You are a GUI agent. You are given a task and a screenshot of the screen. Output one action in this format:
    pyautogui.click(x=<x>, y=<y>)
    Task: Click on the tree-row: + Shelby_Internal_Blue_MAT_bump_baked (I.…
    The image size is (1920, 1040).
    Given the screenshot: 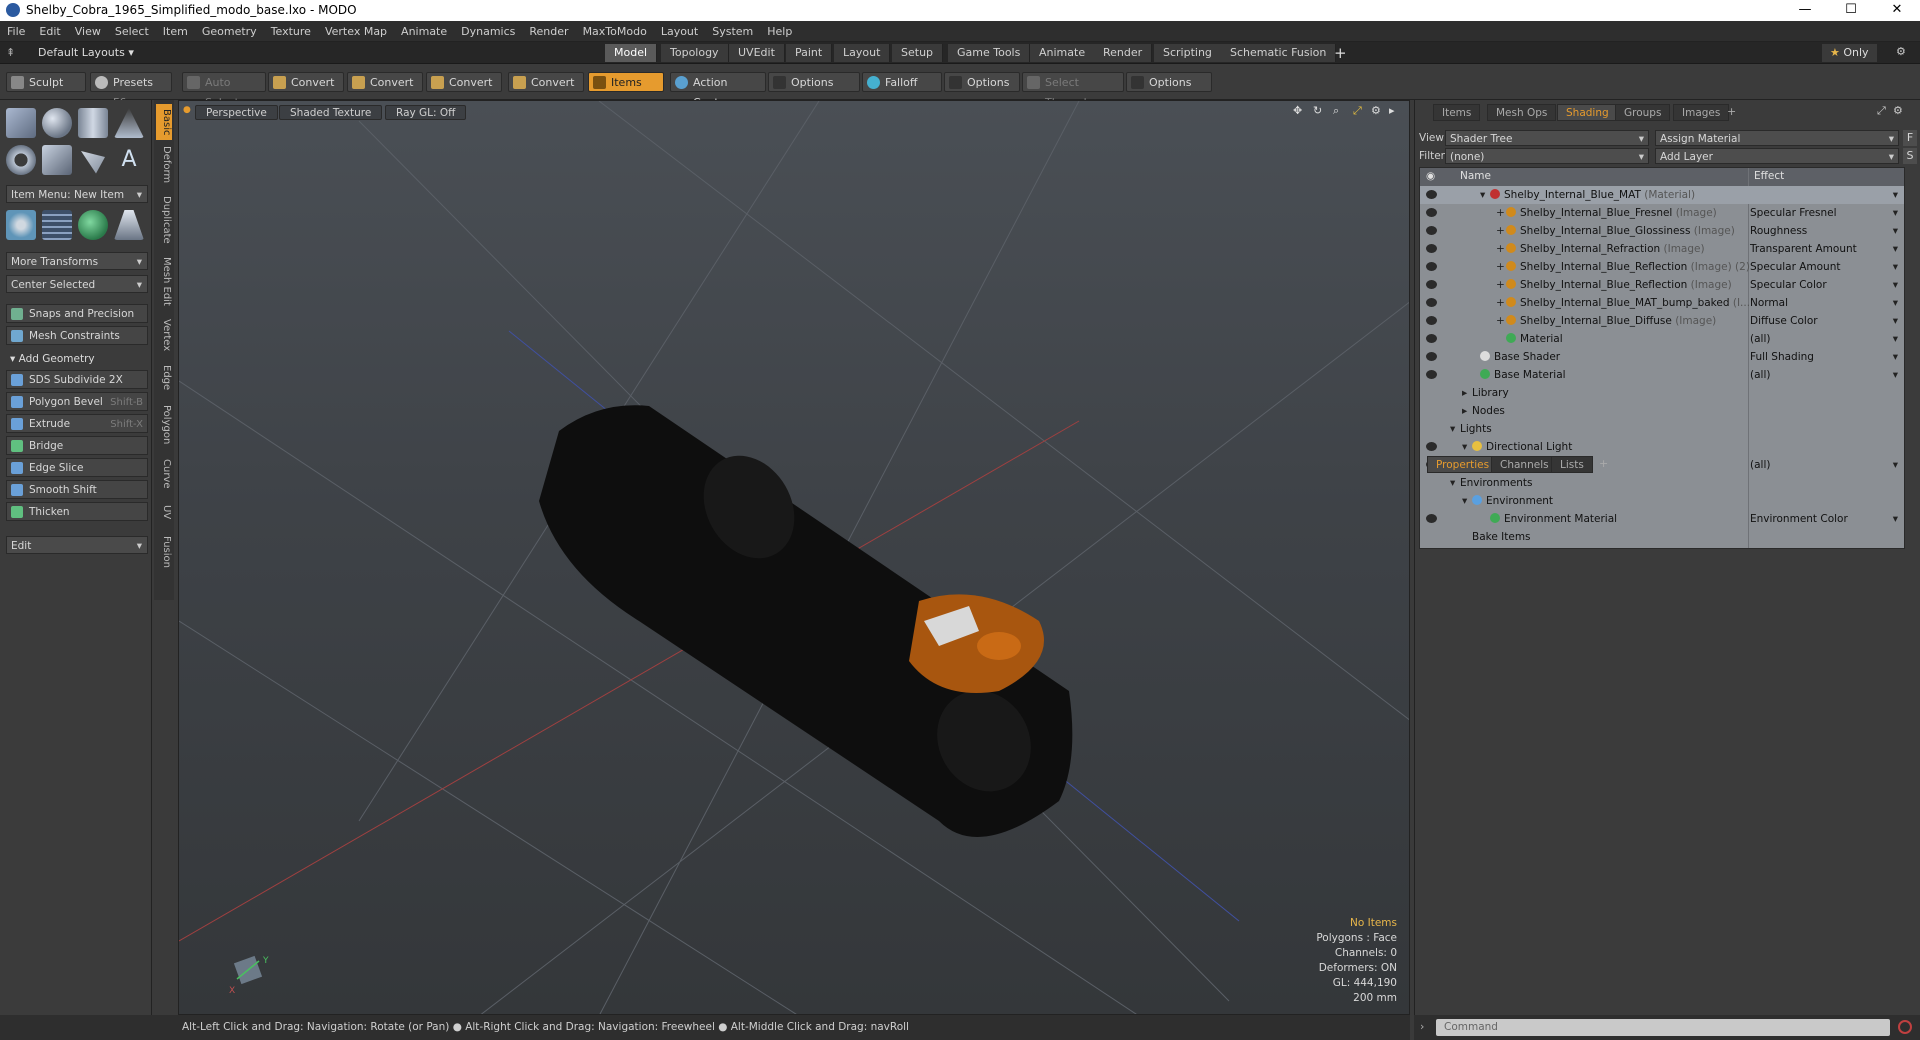 What is the action you would take?
    pyautogui.click(x=1662, y=303)
    